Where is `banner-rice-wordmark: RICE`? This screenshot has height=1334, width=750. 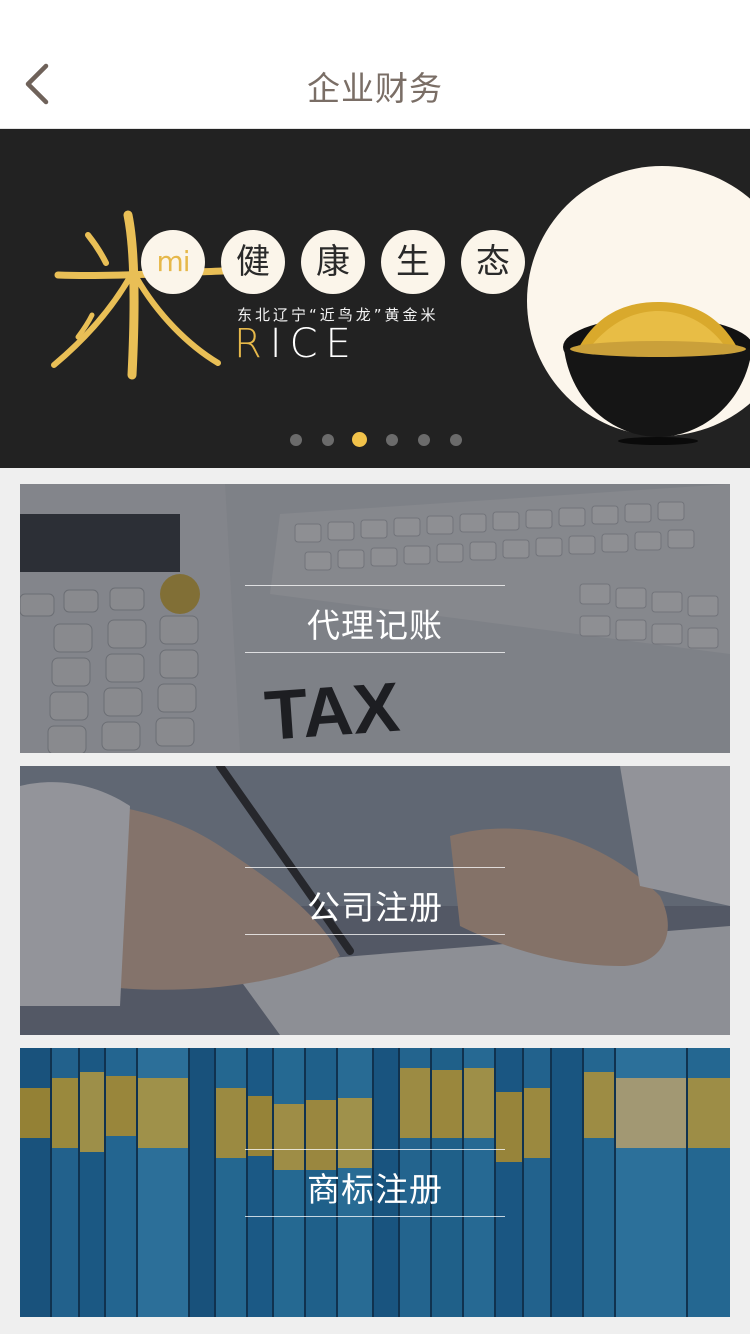 banner-rice-wordmark: RICE is located at coordinates (296, 344).